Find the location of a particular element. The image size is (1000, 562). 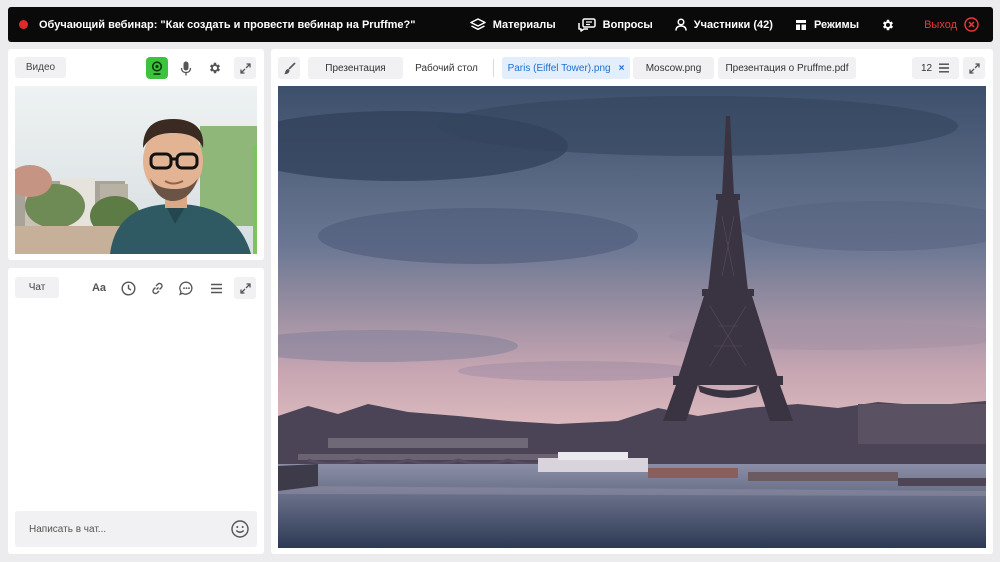

tab-file-moscow: Moscow.png is located at coordinates (673, 68).